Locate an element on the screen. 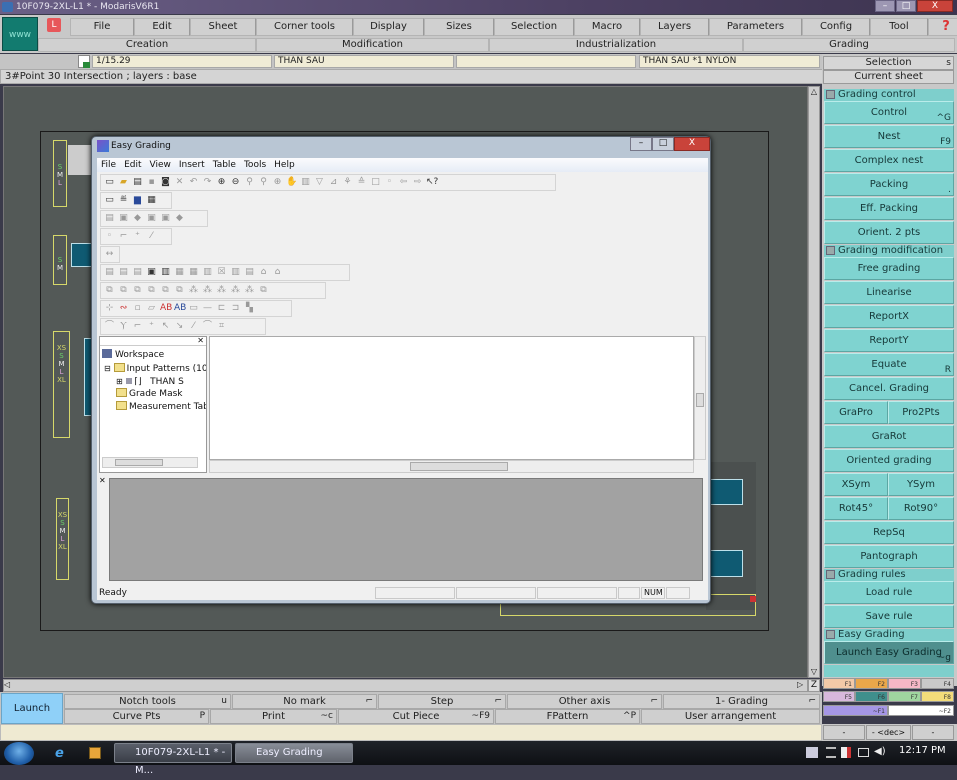 This screenshot has height=780, width=957. action-center-flag-icon is located at coordinates (846, 752).